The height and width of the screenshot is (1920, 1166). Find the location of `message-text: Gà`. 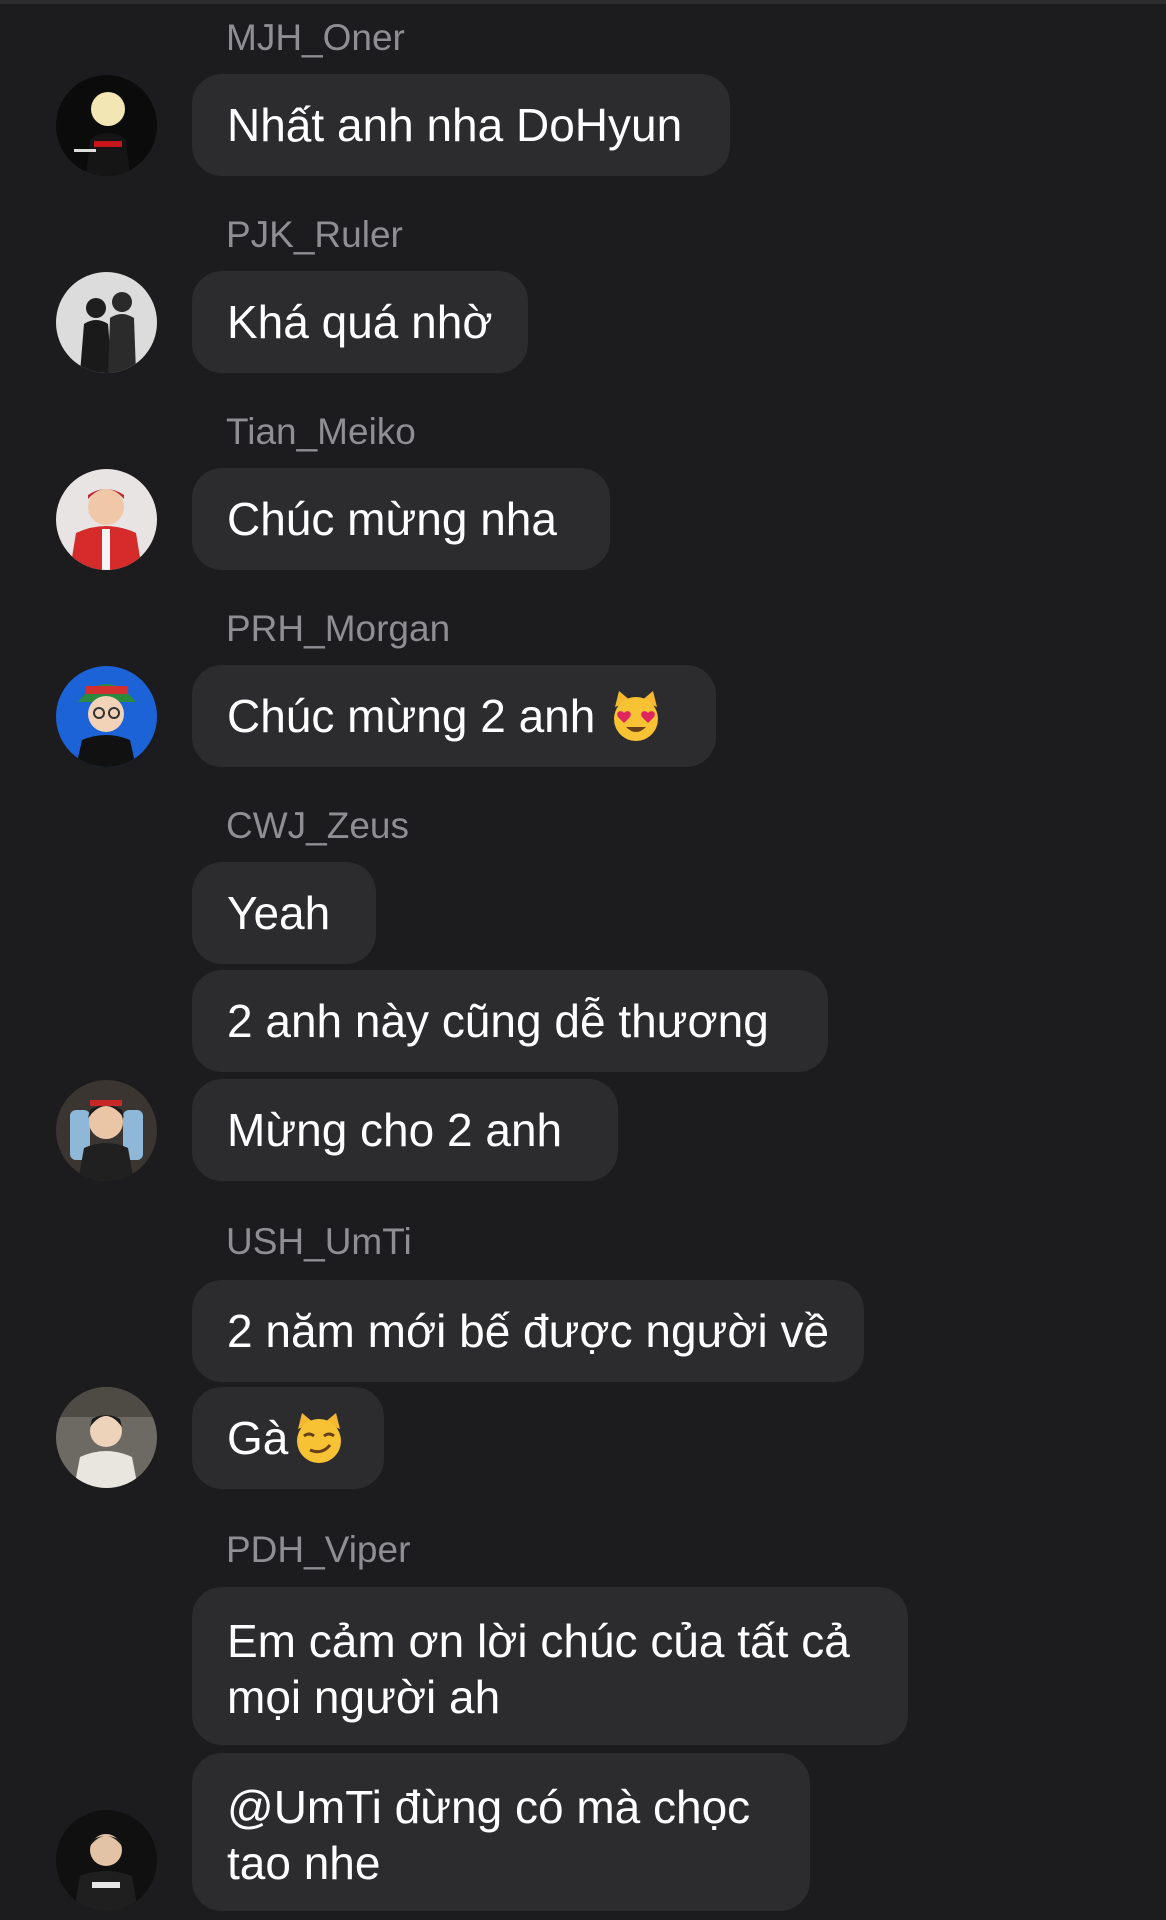

message-text: Gà is located at coordinates (258, 1438).